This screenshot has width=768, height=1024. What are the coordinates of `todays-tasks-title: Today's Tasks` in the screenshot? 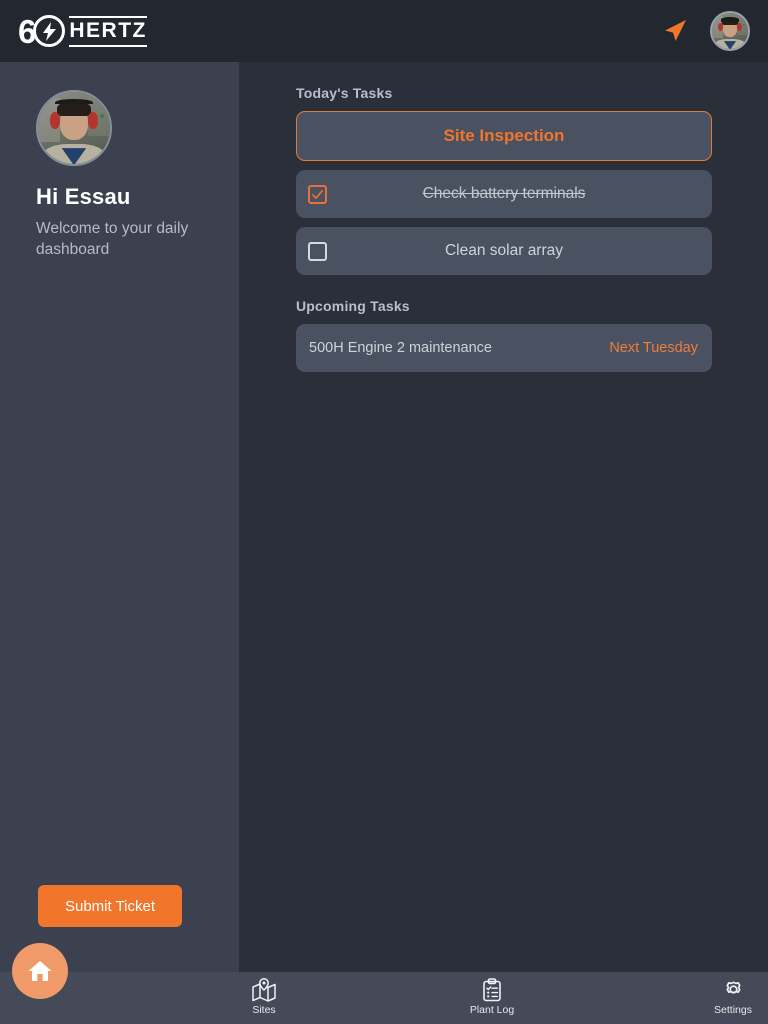 It's located at (344, 93).